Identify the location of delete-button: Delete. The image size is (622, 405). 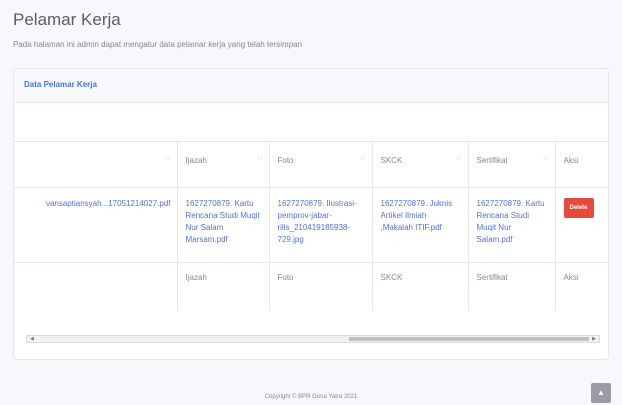
(578, 208).